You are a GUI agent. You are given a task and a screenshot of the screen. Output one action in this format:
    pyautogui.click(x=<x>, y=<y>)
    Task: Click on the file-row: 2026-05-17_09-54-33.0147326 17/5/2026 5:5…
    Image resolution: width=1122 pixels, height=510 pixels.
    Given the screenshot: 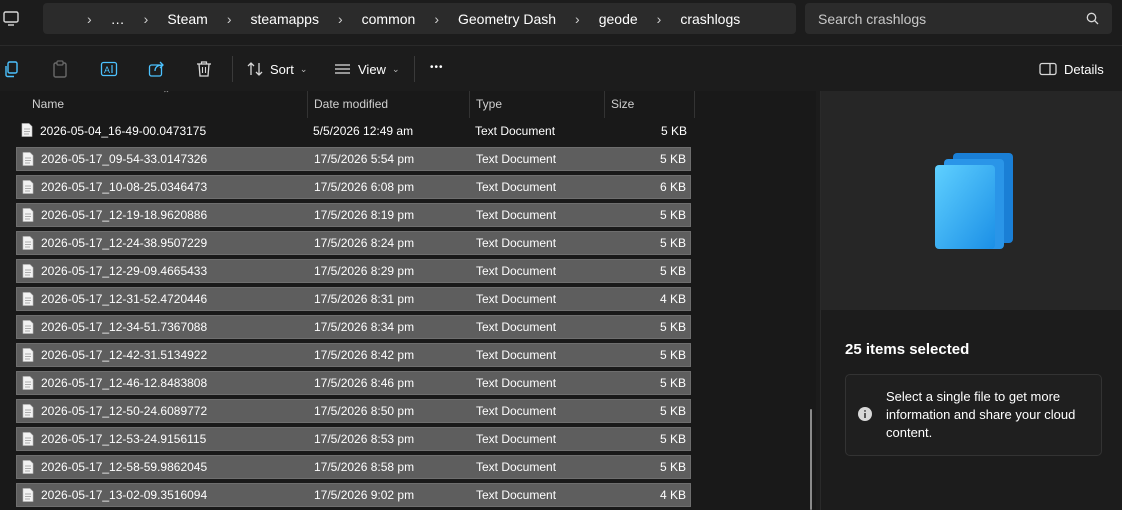 What is the action you would take?
    pyautogui.click(x=353, y=159)
    